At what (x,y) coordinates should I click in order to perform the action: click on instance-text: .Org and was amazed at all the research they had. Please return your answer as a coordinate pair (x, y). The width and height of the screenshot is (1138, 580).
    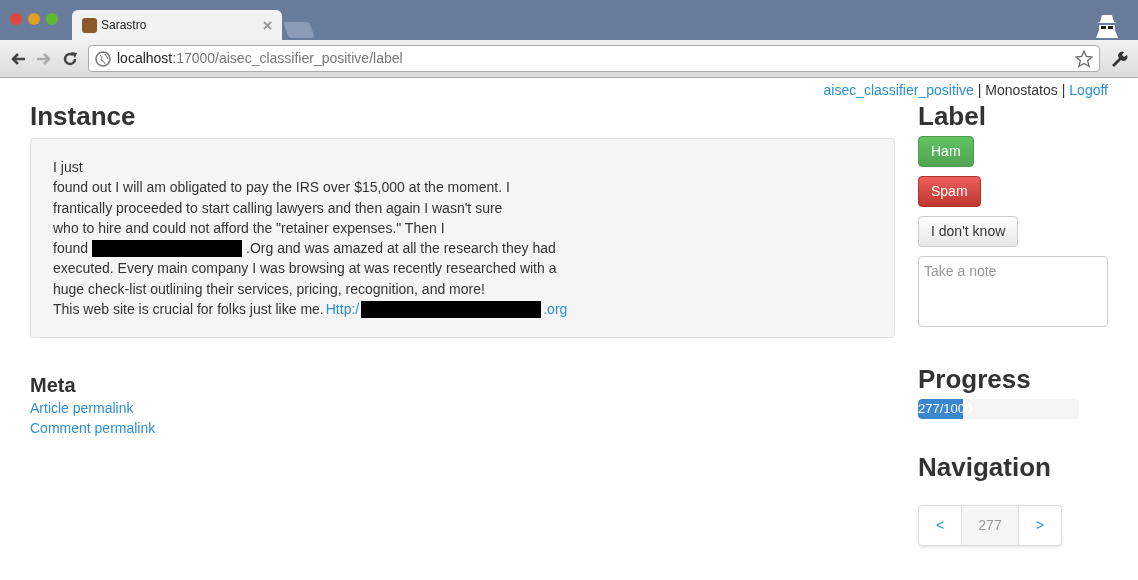
    Looking at the image, I should click on (401, 249).